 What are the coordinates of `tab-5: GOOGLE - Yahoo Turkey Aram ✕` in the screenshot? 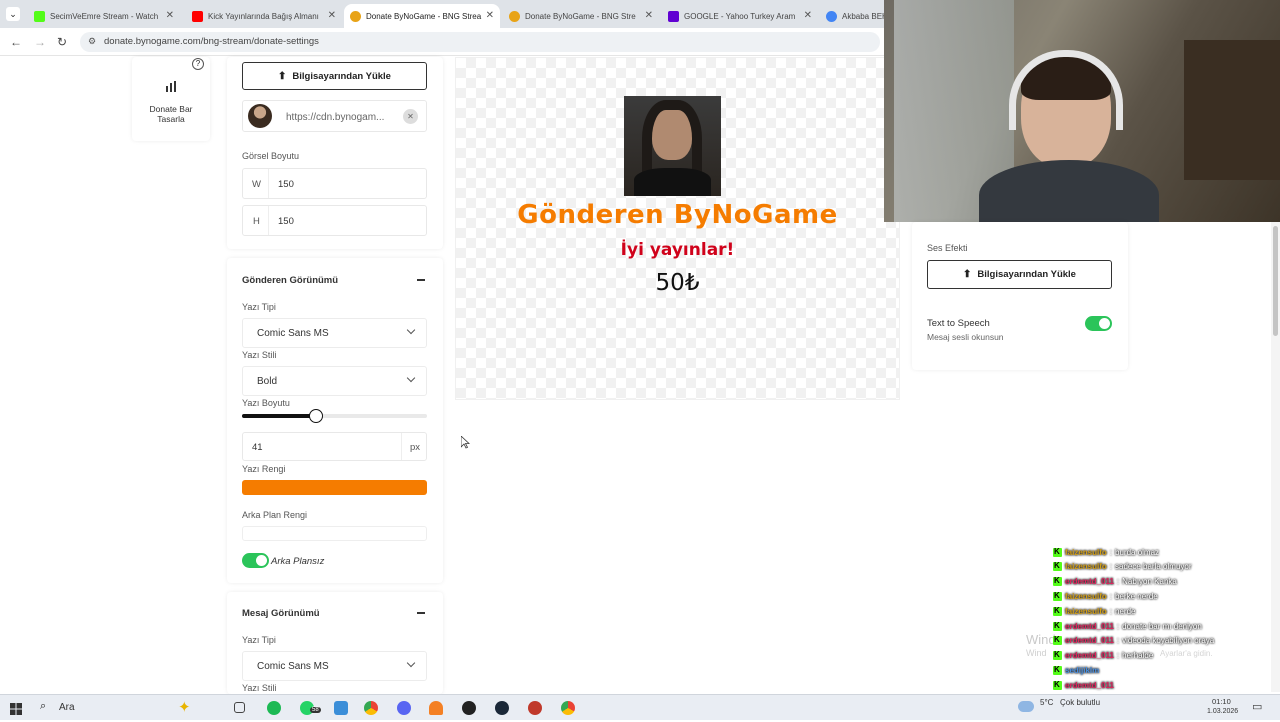 It's located at (740, 16).